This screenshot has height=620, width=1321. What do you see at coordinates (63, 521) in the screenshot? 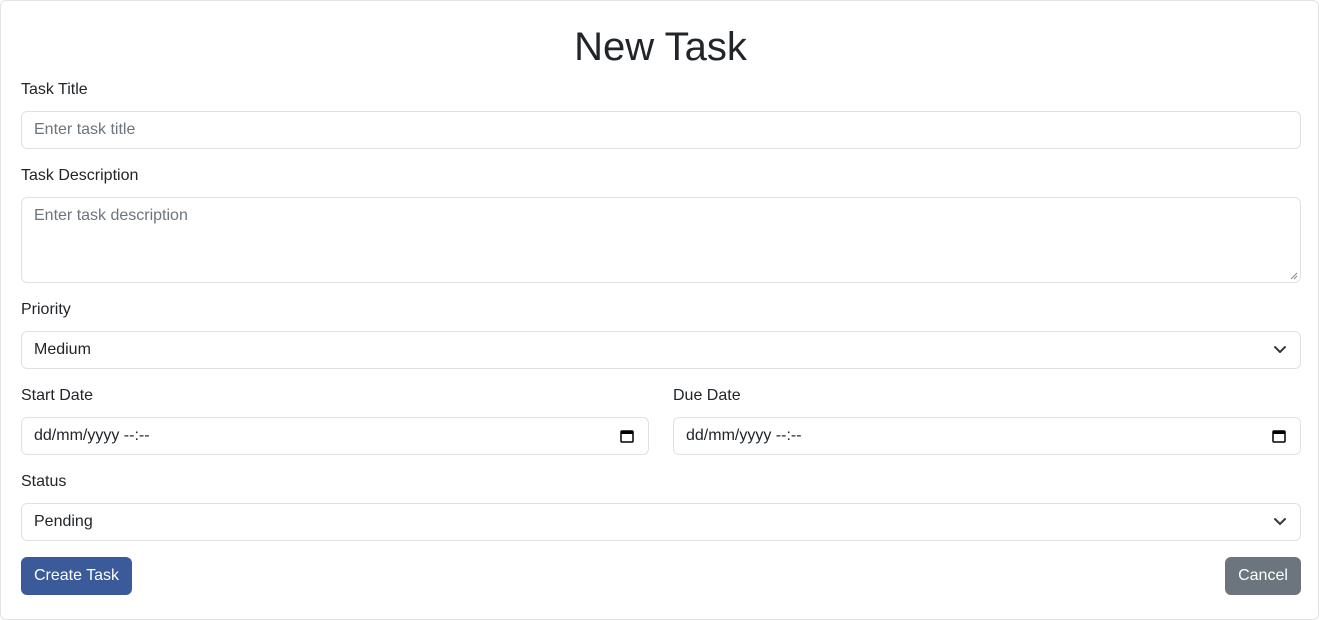
I see `status-value: Pending` at bounding box center [63, 521].